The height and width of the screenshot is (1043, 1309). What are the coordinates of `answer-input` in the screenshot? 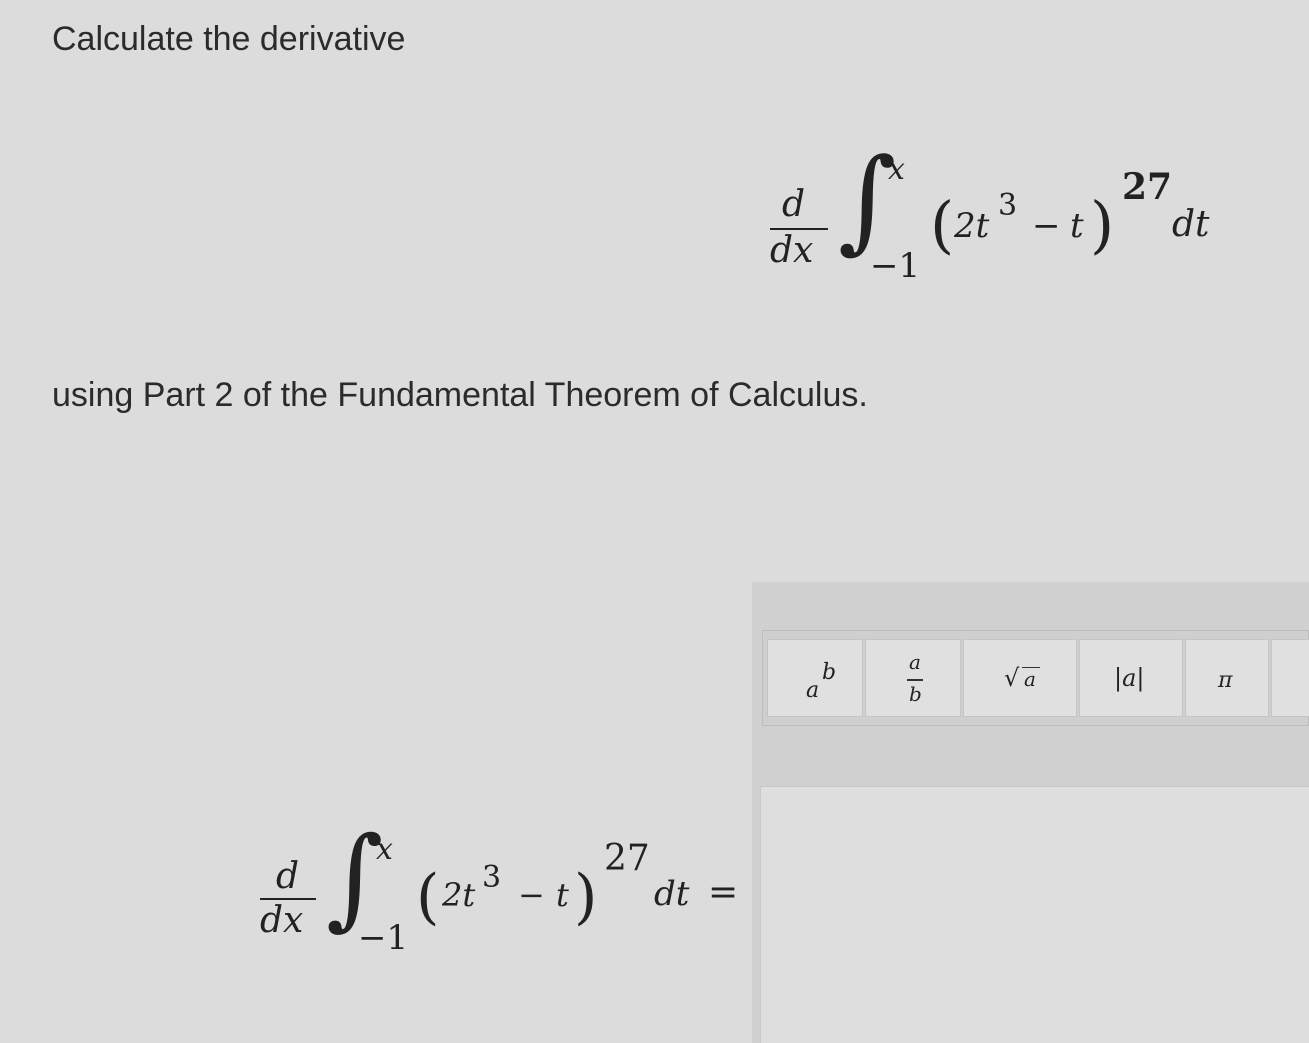 It's located at (1034, 914).